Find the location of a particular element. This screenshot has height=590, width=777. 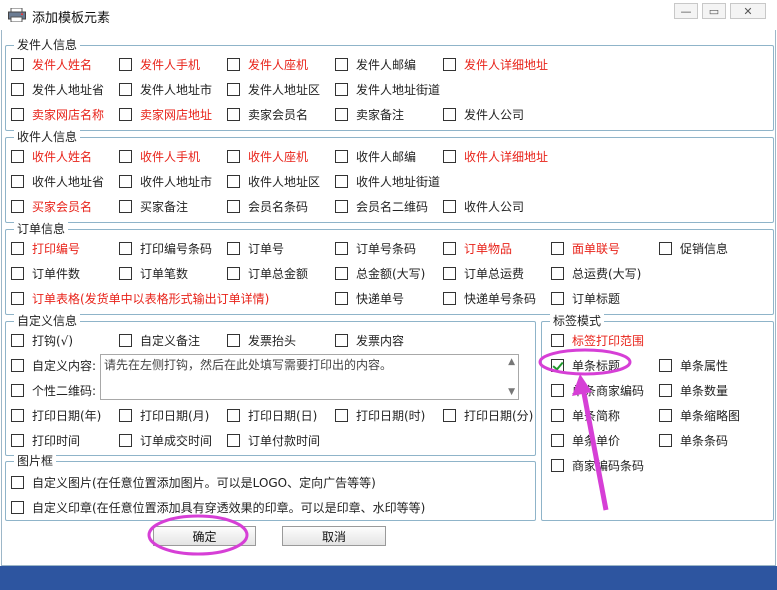

receiver-checkbox-4: 收件人详细地址 is located at coordinates (495, 156).